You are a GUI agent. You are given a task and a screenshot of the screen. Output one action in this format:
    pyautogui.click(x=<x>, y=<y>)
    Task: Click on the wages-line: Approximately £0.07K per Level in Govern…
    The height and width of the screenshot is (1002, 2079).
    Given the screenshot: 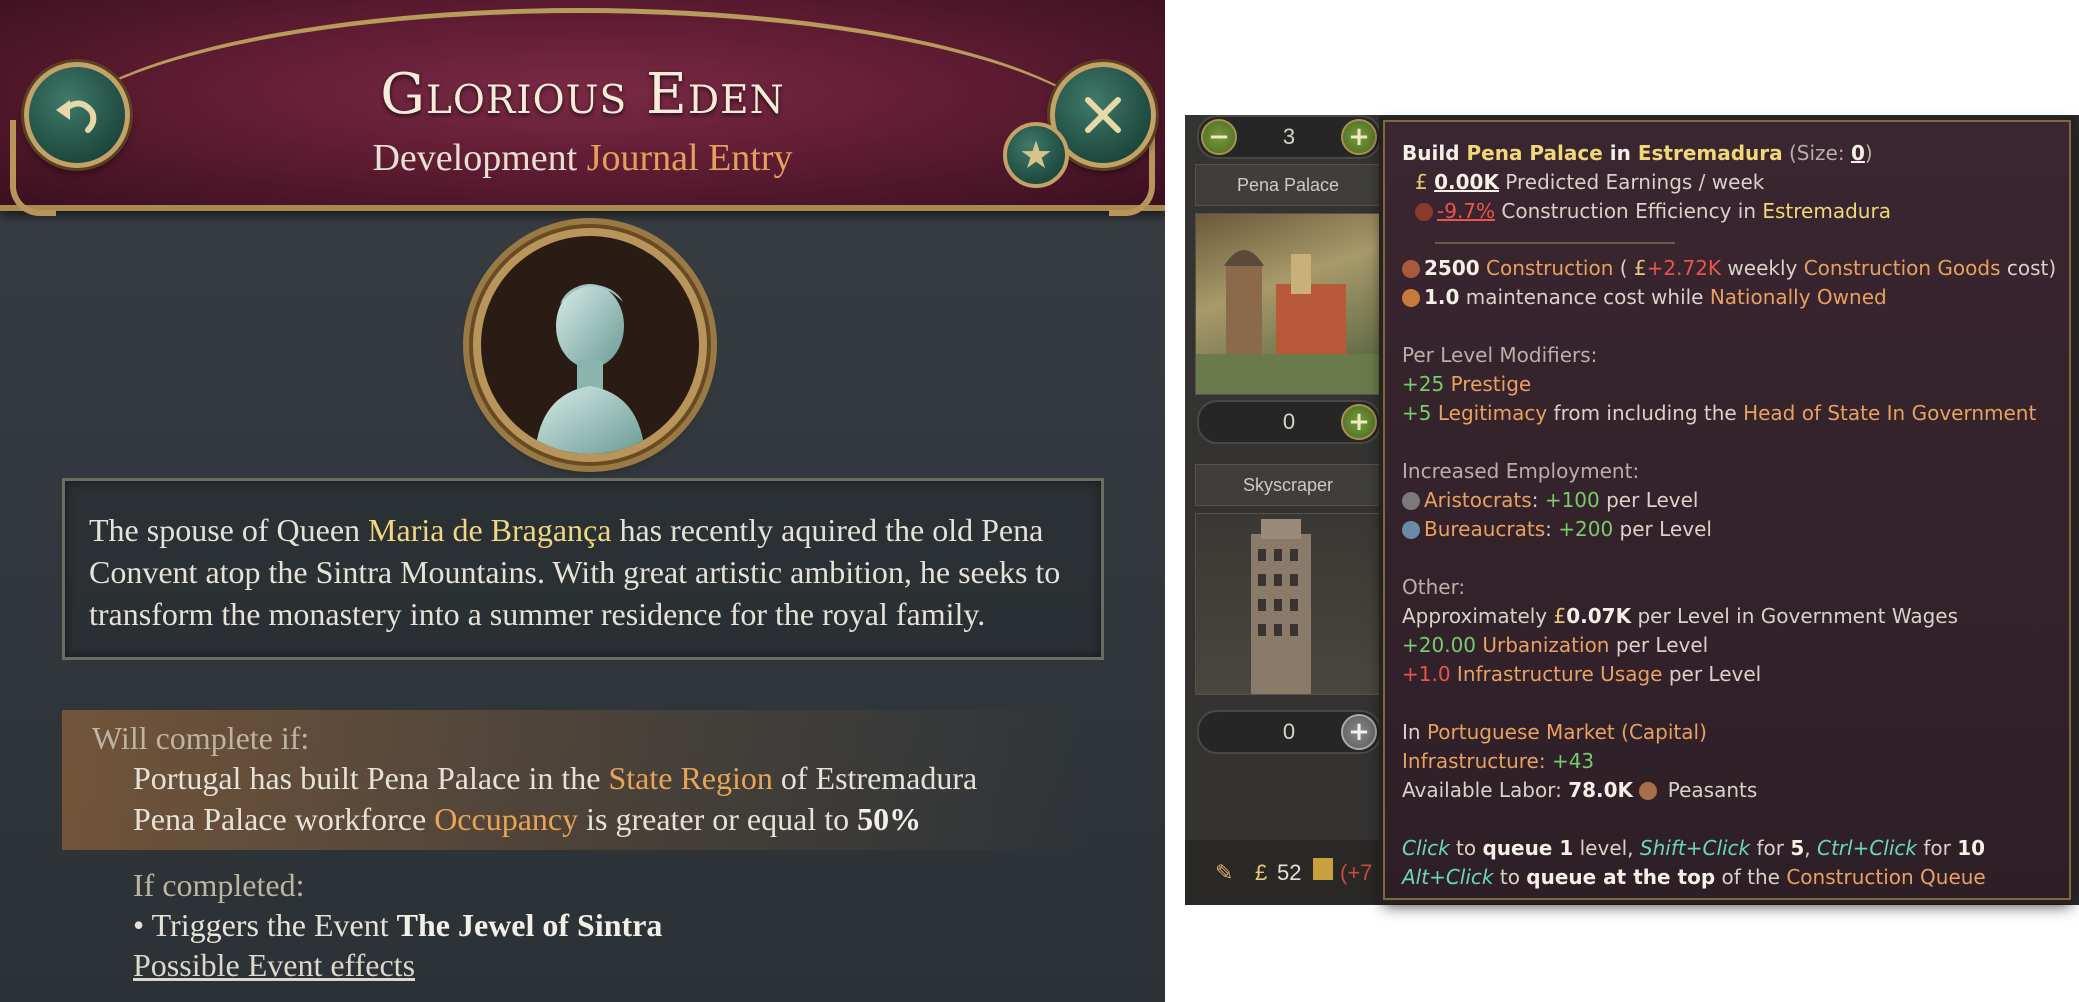 What is the action you would take?
    pyautogui.click(x=1680, y=616)
    